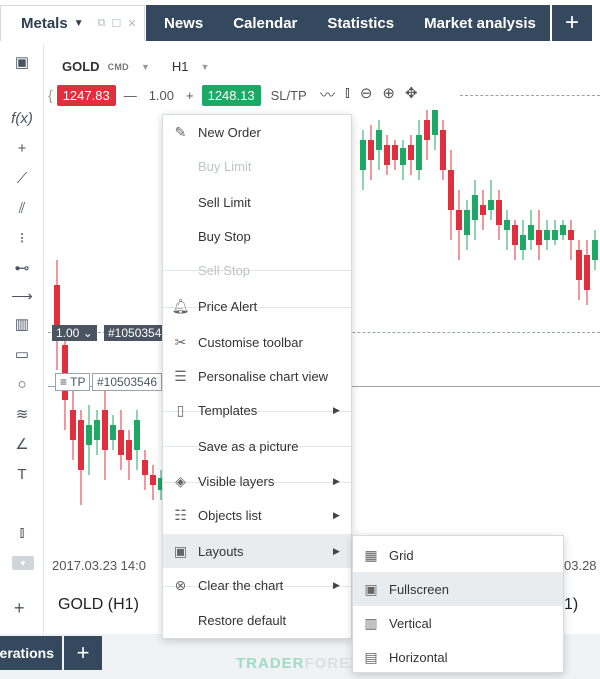 The width and height of the screenshot is (600, 679). Describe the element at coordinates (22, 324) in the screenshot. I see `volume-icon: ▥` at that location.